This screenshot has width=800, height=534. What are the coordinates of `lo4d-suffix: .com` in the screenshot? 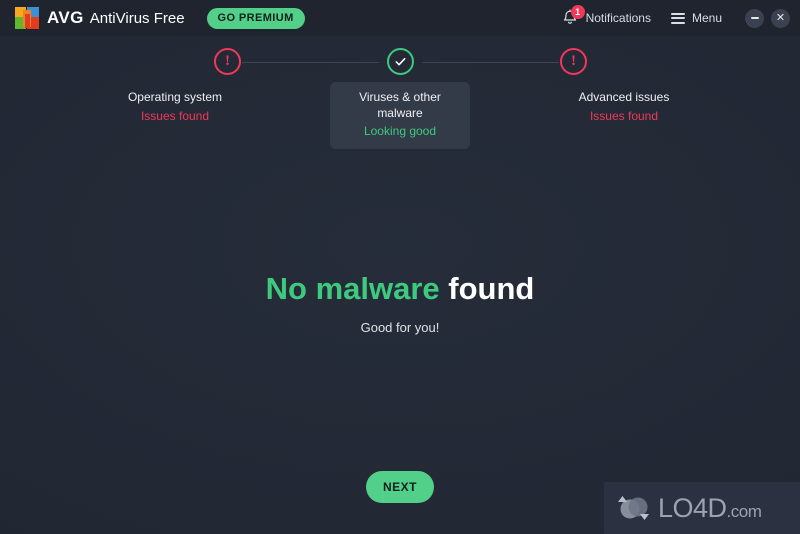 It's located at (744, 511).